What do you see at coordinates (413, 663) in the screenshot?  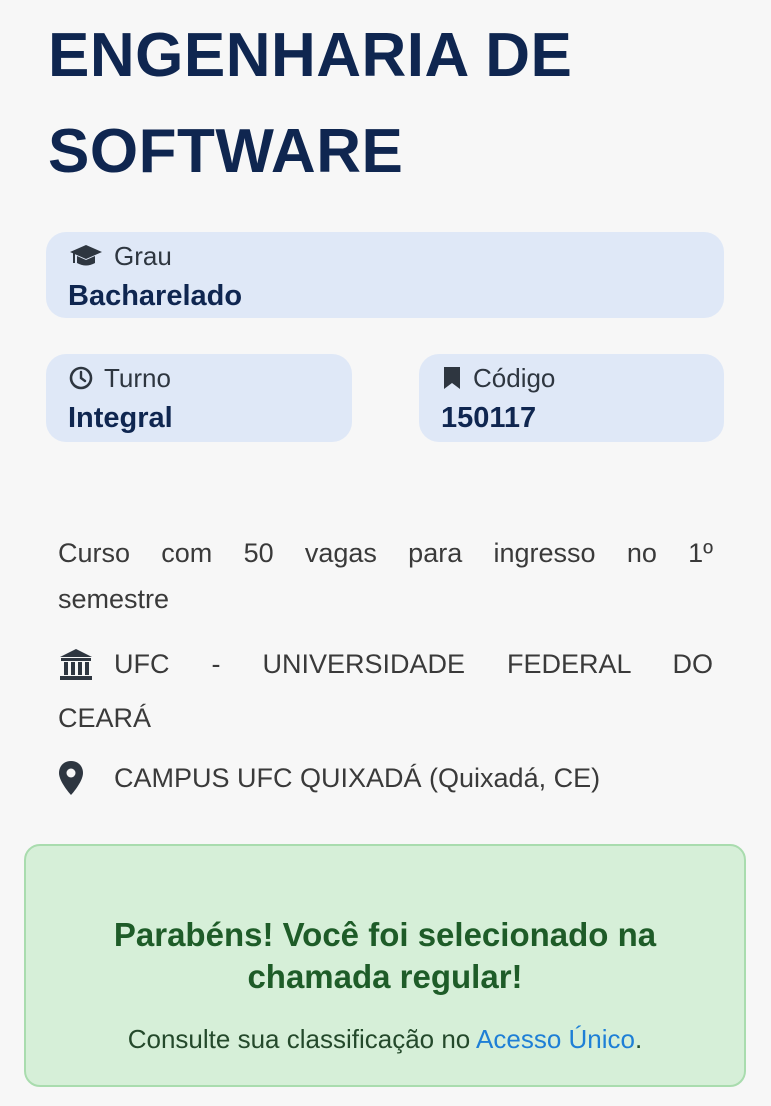 I see `institution-line1: UFC - UNIVERSIDADE FEDERAL DO` at bounding box center [413, 663].